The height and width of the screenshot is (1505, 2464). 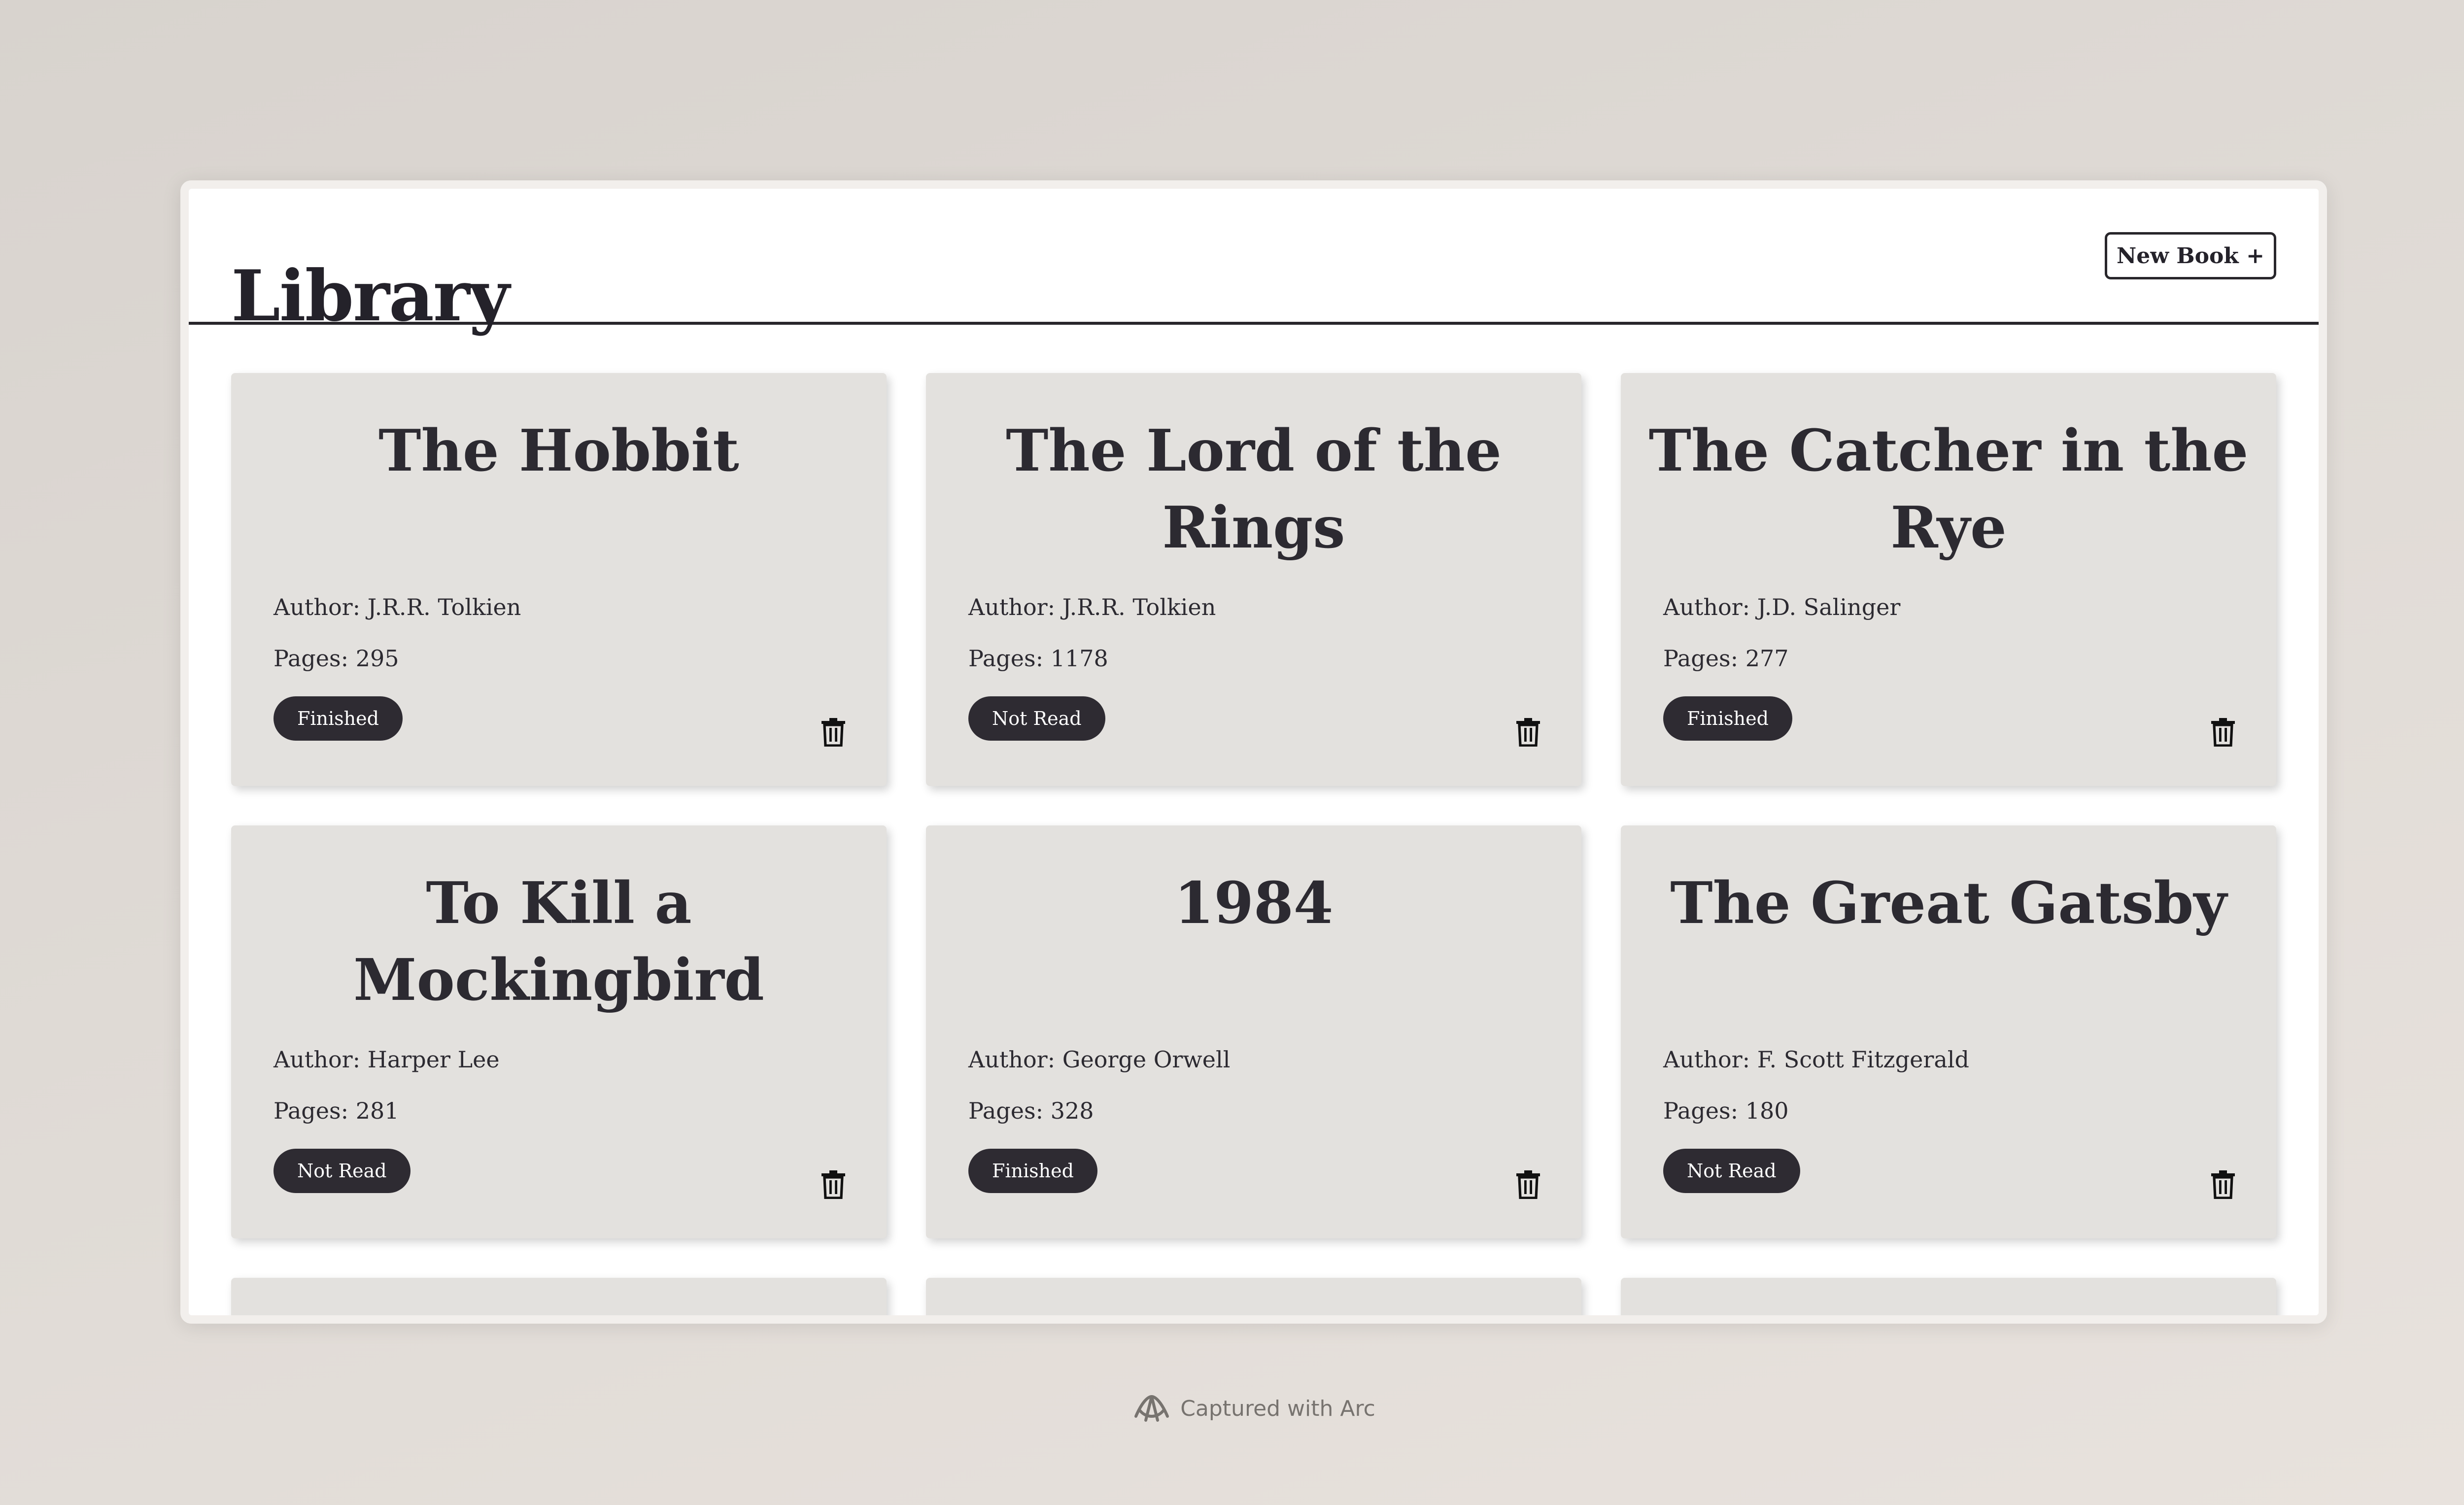 I want to click on book-author: Author: F. Scott Fitzgerald, so click(x=1816, y=1059).